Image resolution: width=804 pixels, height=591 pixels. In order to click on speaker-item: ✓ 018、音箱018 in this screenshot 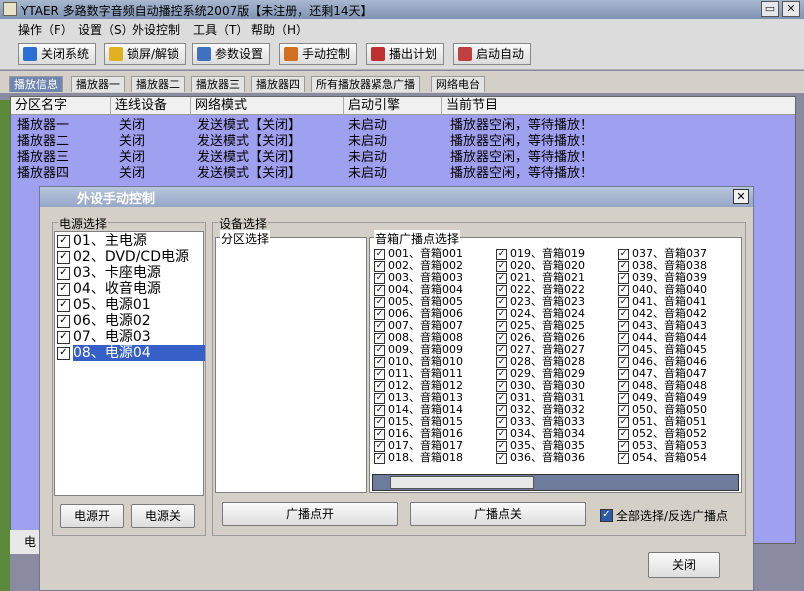, I will do `click(418, 458)`.